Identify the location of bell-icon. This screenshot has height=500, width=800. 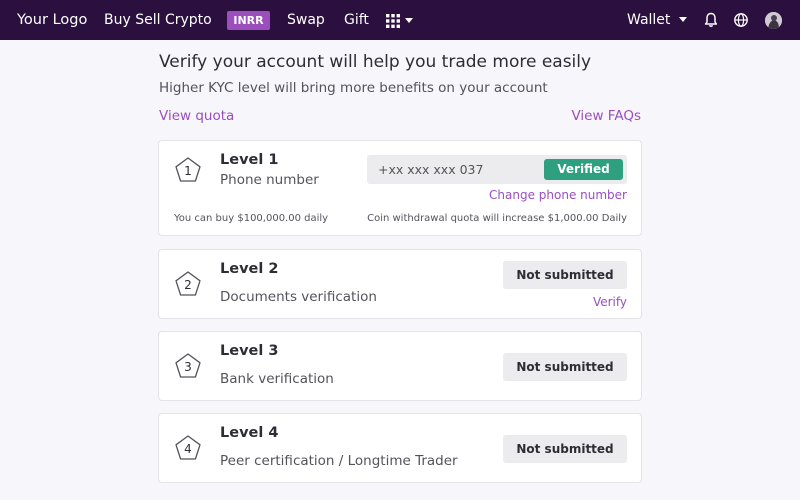
(711, 20).